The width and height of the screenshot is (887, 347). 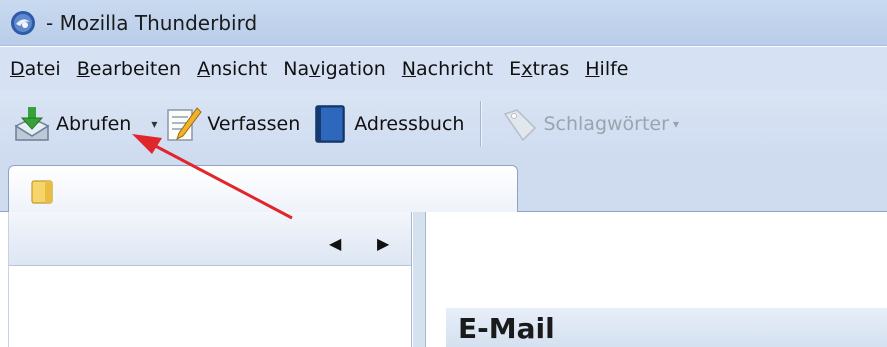 I want to click on menu-label: achricht, so click(x=455, y=69).